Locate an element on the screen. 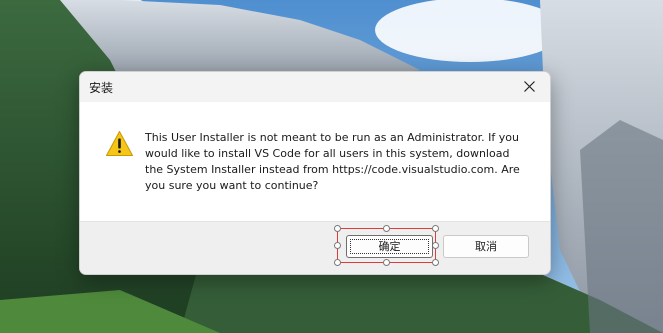 Image resolution: width=663 pixels, height=333 pixels. ok-button: 确定 is located at coordinates (389, 246).